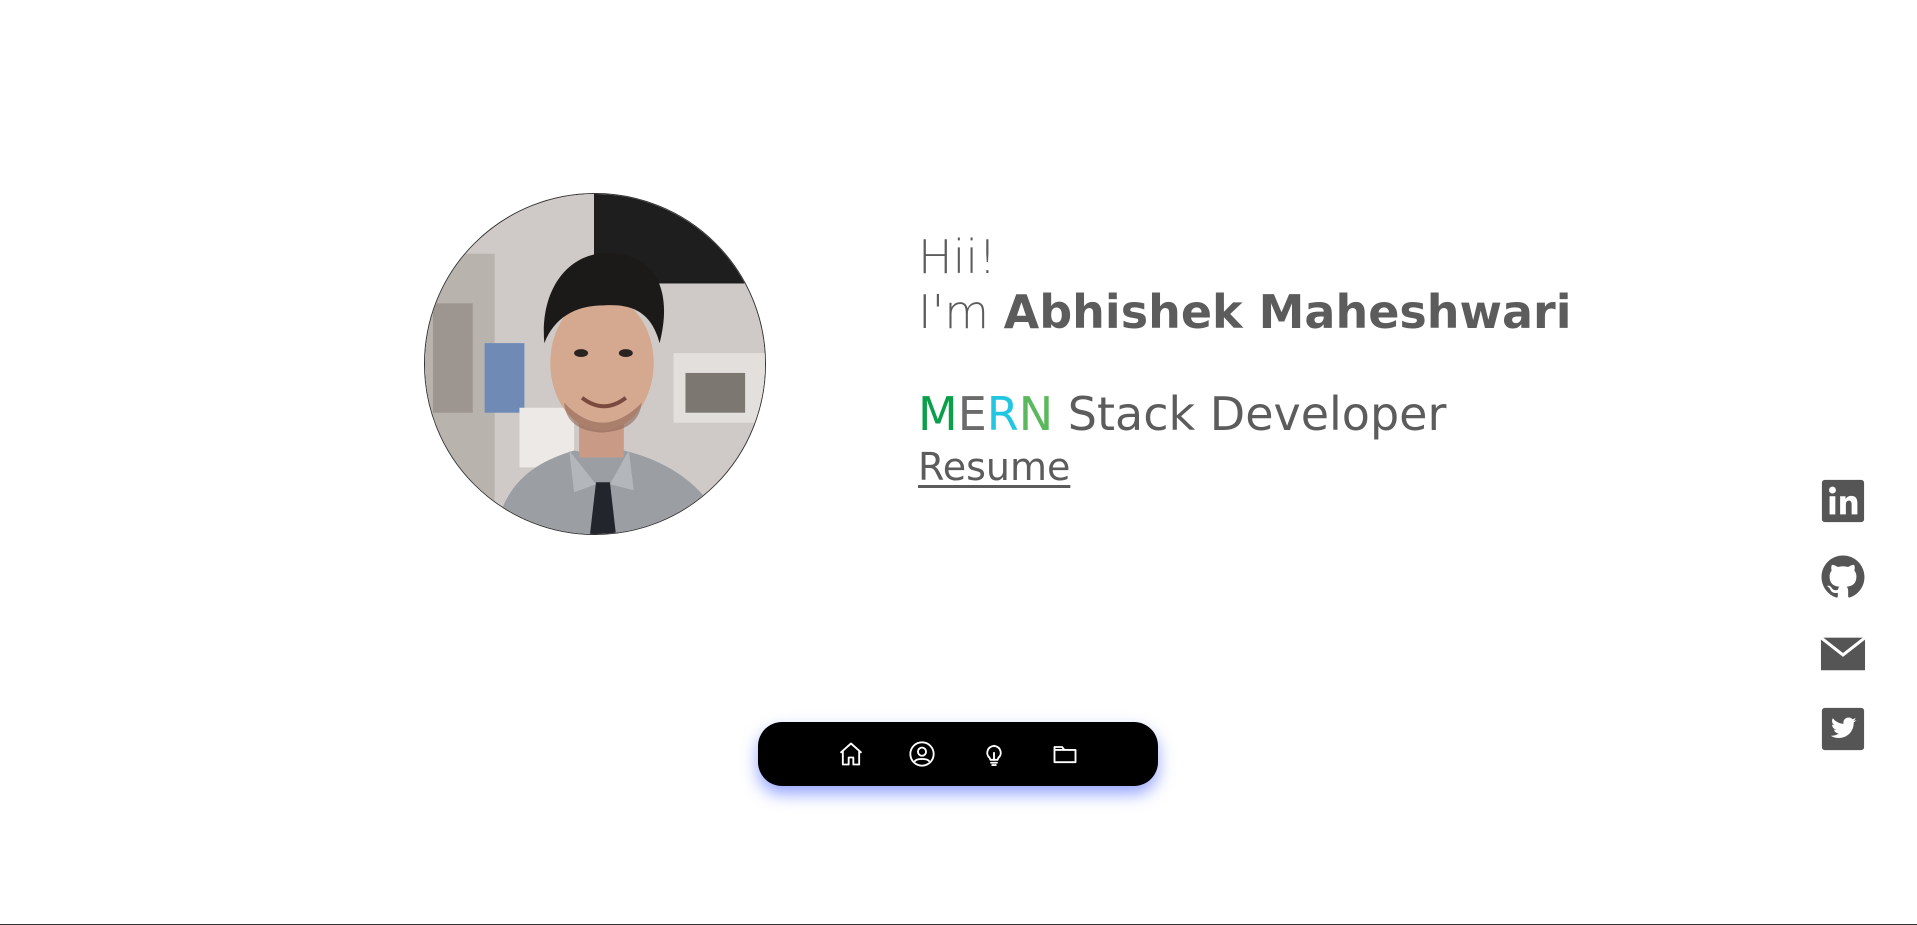  I want to click on github-link, so click(1843, 577).